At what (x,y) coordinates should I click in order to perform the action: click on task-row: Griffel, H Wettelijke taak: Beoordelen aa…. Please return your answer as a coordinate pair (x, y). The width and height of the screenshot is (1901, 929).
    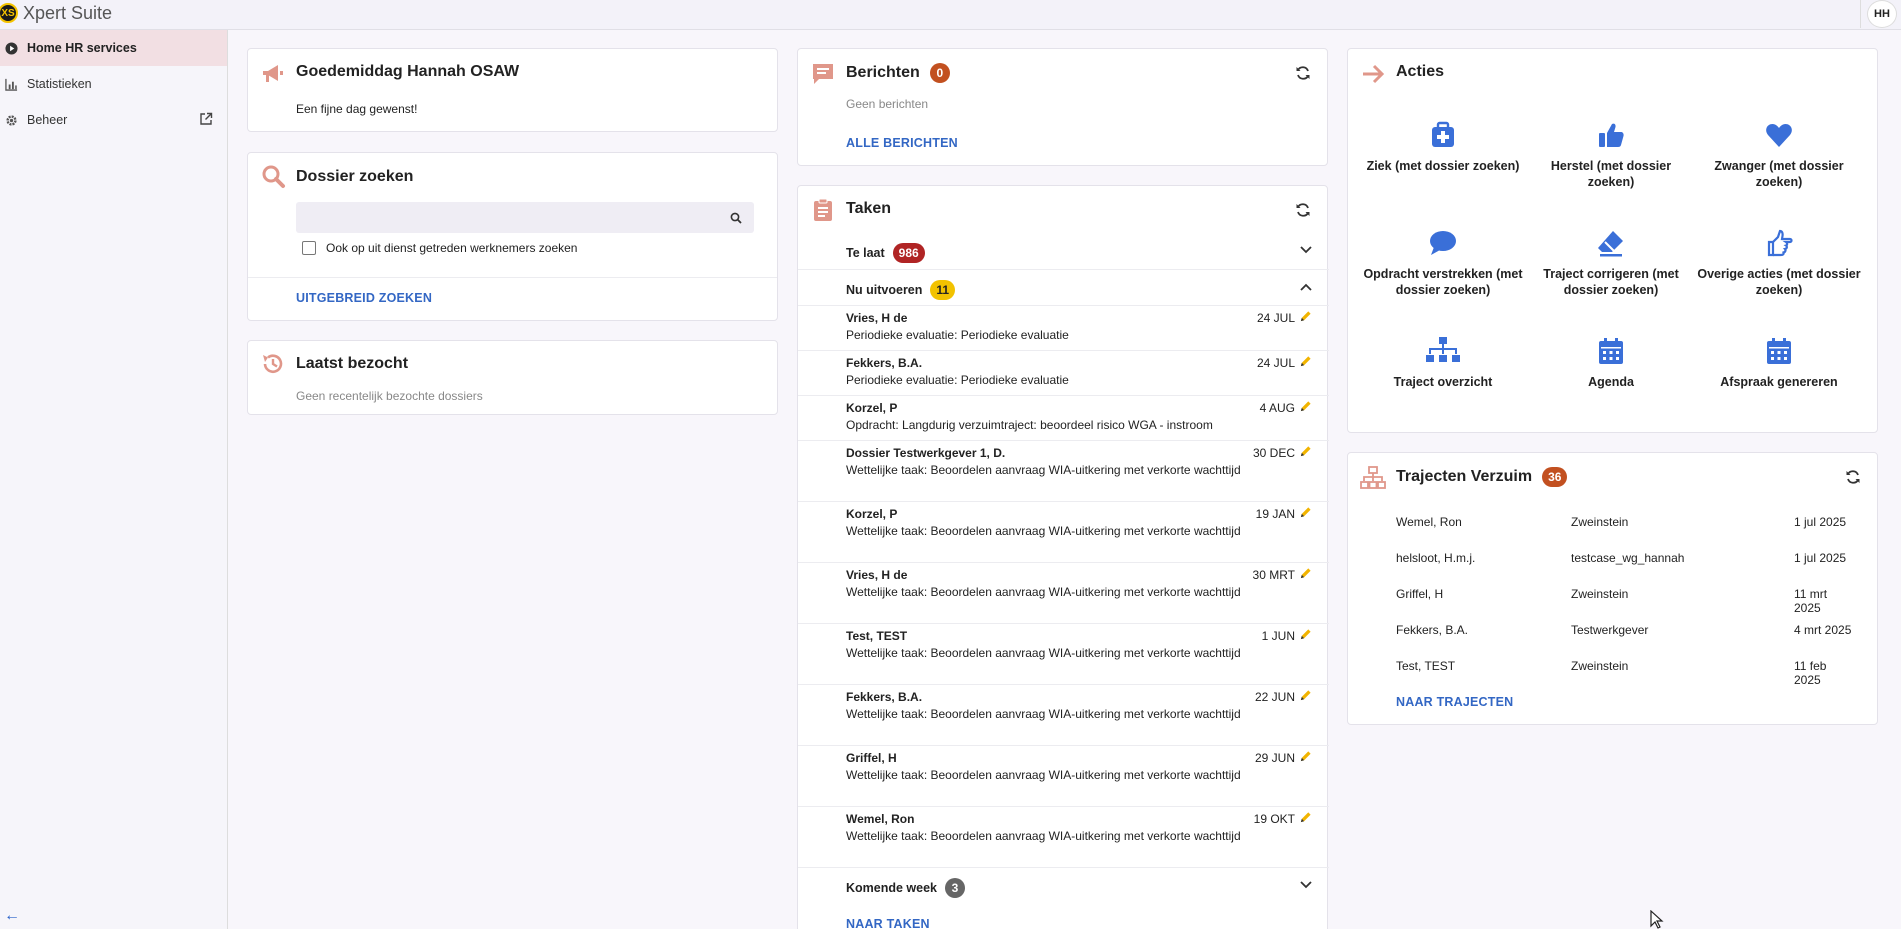
    Looking at the image, I should click on (1063, 775).